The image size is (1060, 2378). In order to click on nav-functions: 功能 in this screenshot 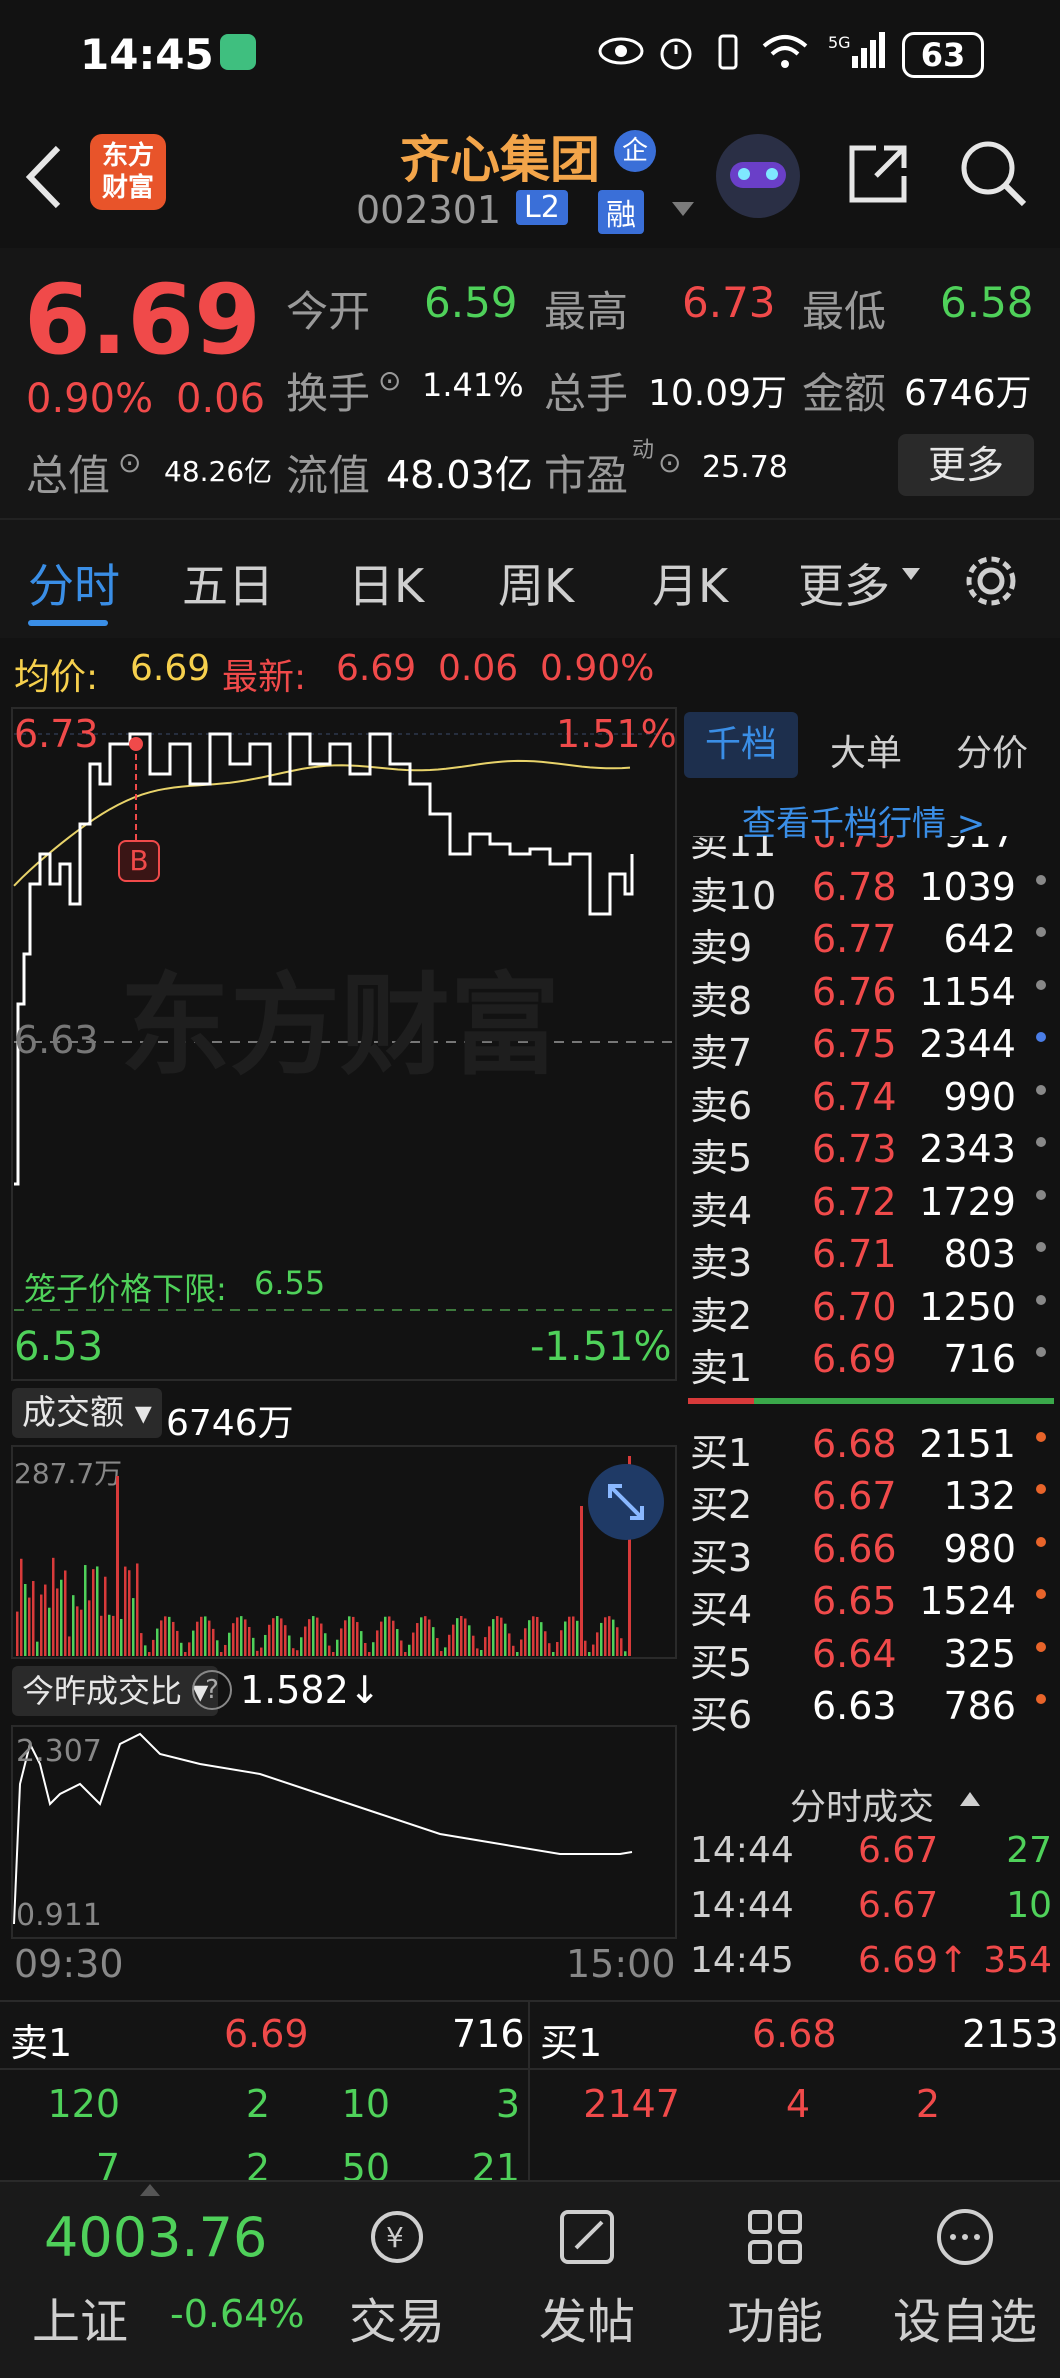, I will do `click(775, 2277)`.